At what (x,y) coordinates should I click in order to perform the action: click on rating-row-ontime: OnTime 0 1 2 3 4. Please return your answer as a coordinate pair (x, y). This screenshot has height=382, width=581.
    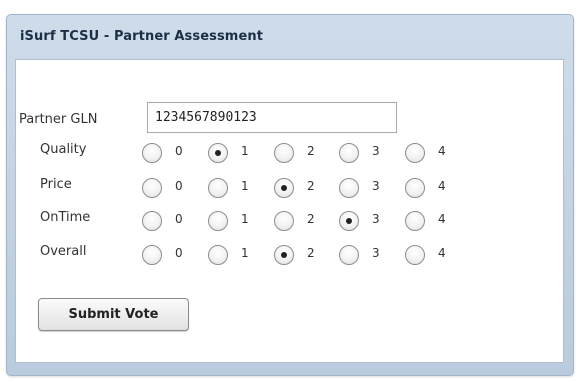
    Looking at the image, I should click on (289, 220).